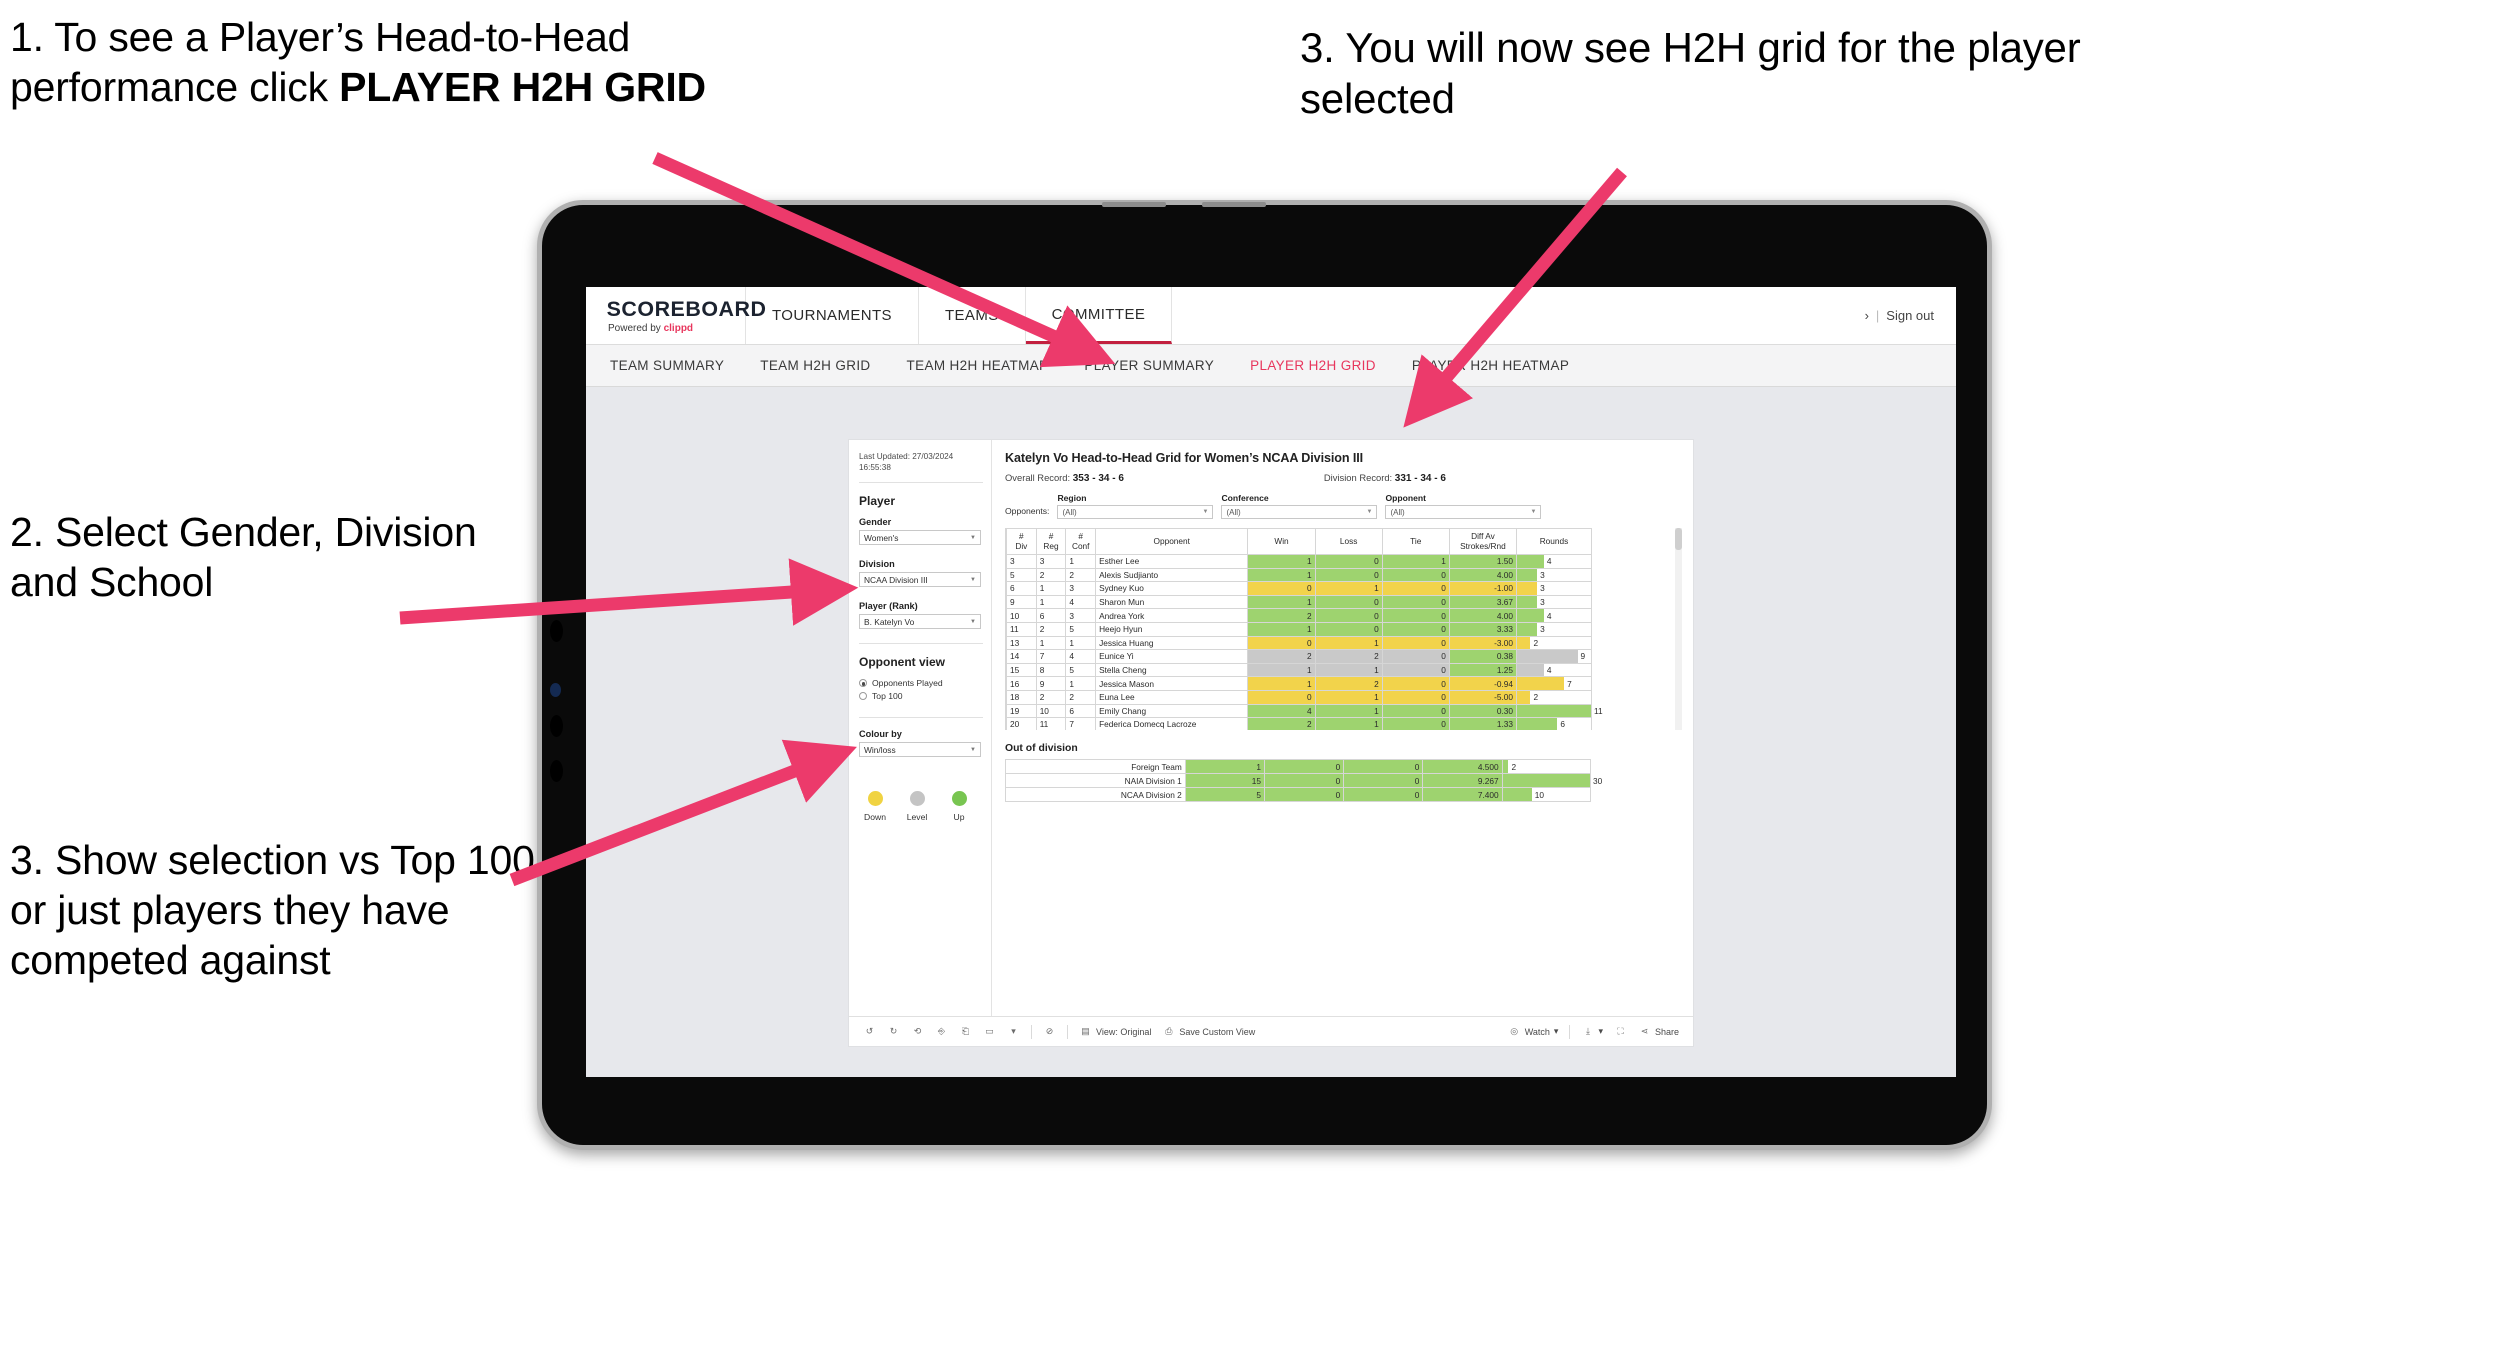 Image resolution: width=2512 pixels, height=1352 pixels. Describe the element at coordinates (1299, 656) in the screenshot. I see `table-row: 14 7 4 Eunice Yi 2 2 0 0.38 9` at that location.